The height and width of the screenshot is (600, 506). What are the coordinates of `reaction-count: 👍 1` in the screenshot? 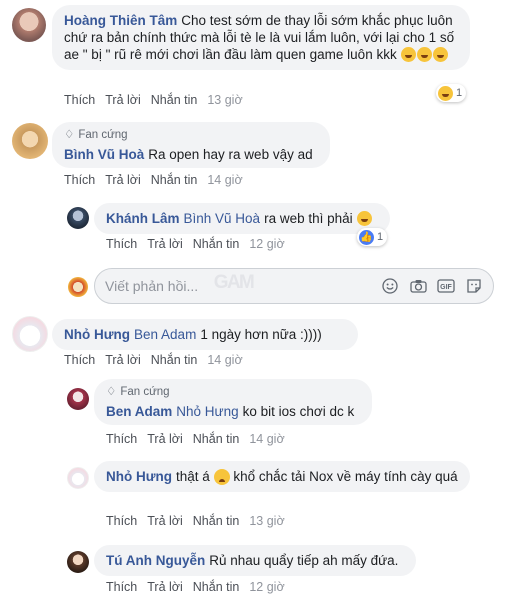 It's located at (372, 237).